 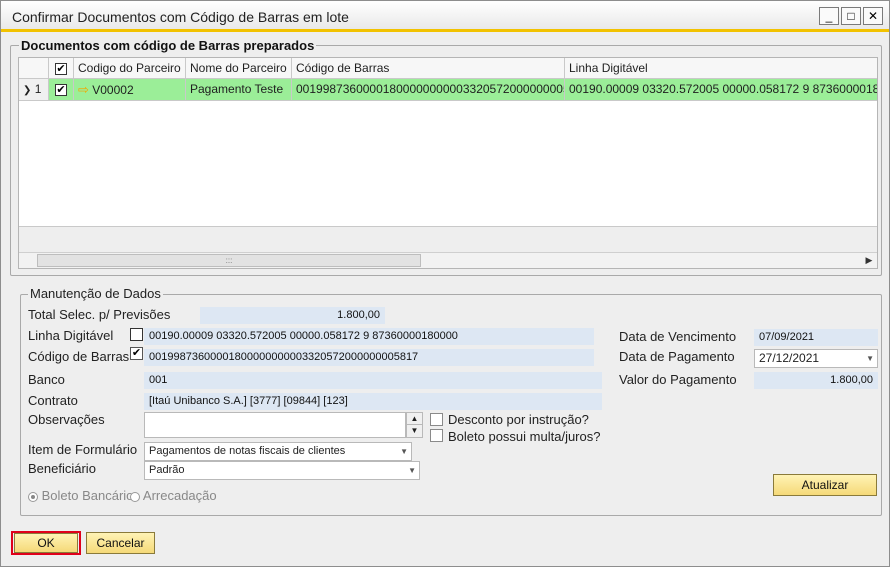 I want to click on item-formulario-label: Item de Formulário, so click(x=83, y=449).